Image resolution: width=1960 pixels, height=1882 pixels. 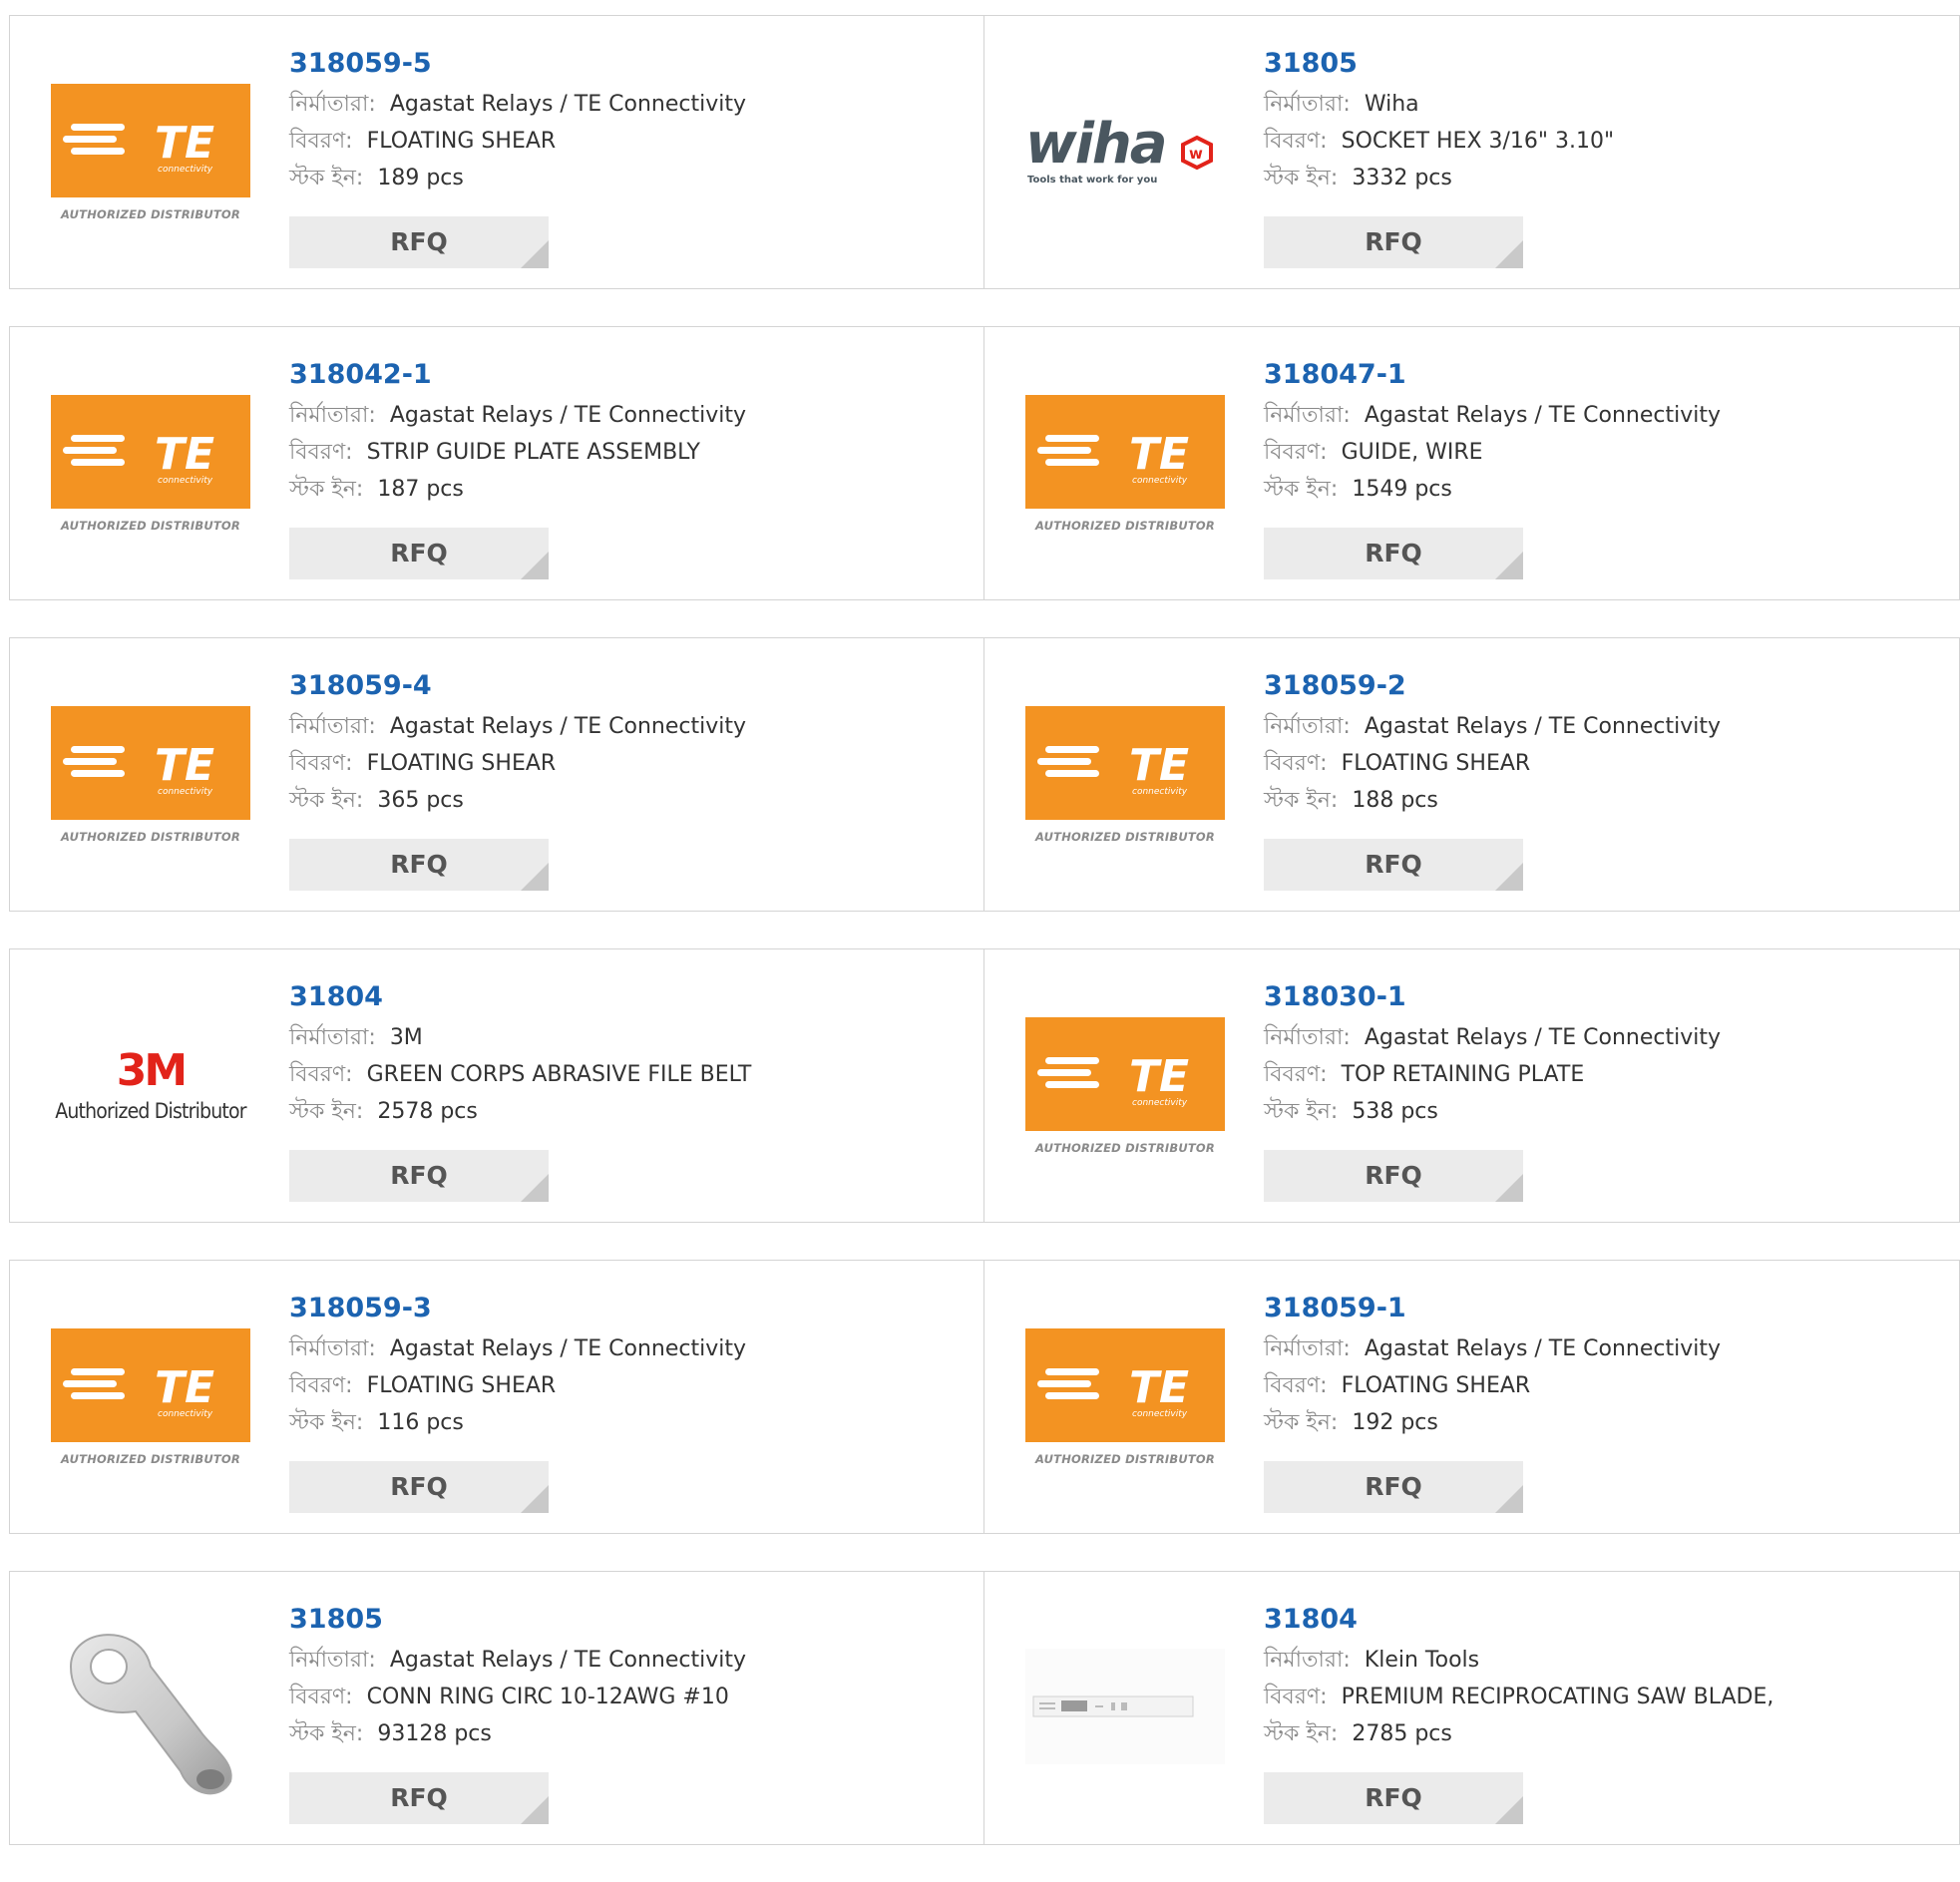 I want to click on part-number-link: 318059-2, so click(x=1493, y=688).